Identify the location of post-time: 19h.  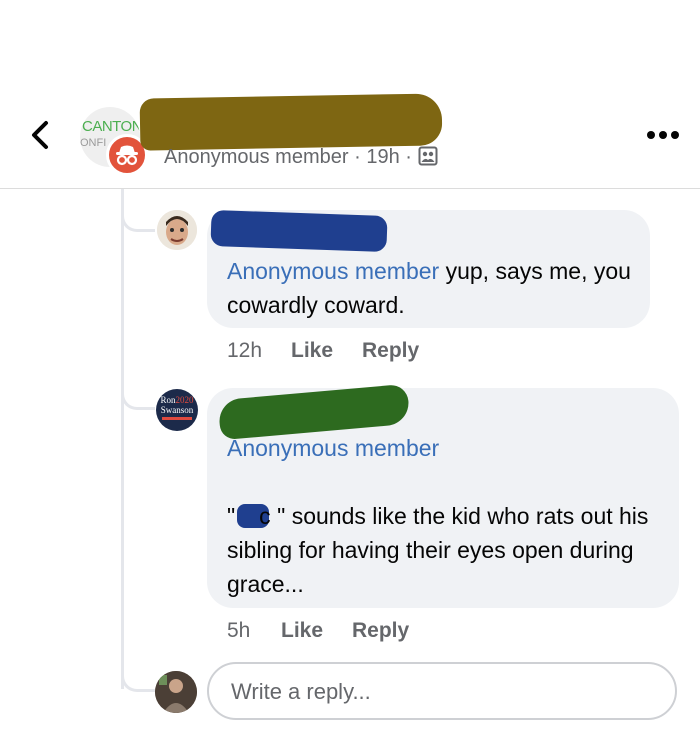
(382, 157).